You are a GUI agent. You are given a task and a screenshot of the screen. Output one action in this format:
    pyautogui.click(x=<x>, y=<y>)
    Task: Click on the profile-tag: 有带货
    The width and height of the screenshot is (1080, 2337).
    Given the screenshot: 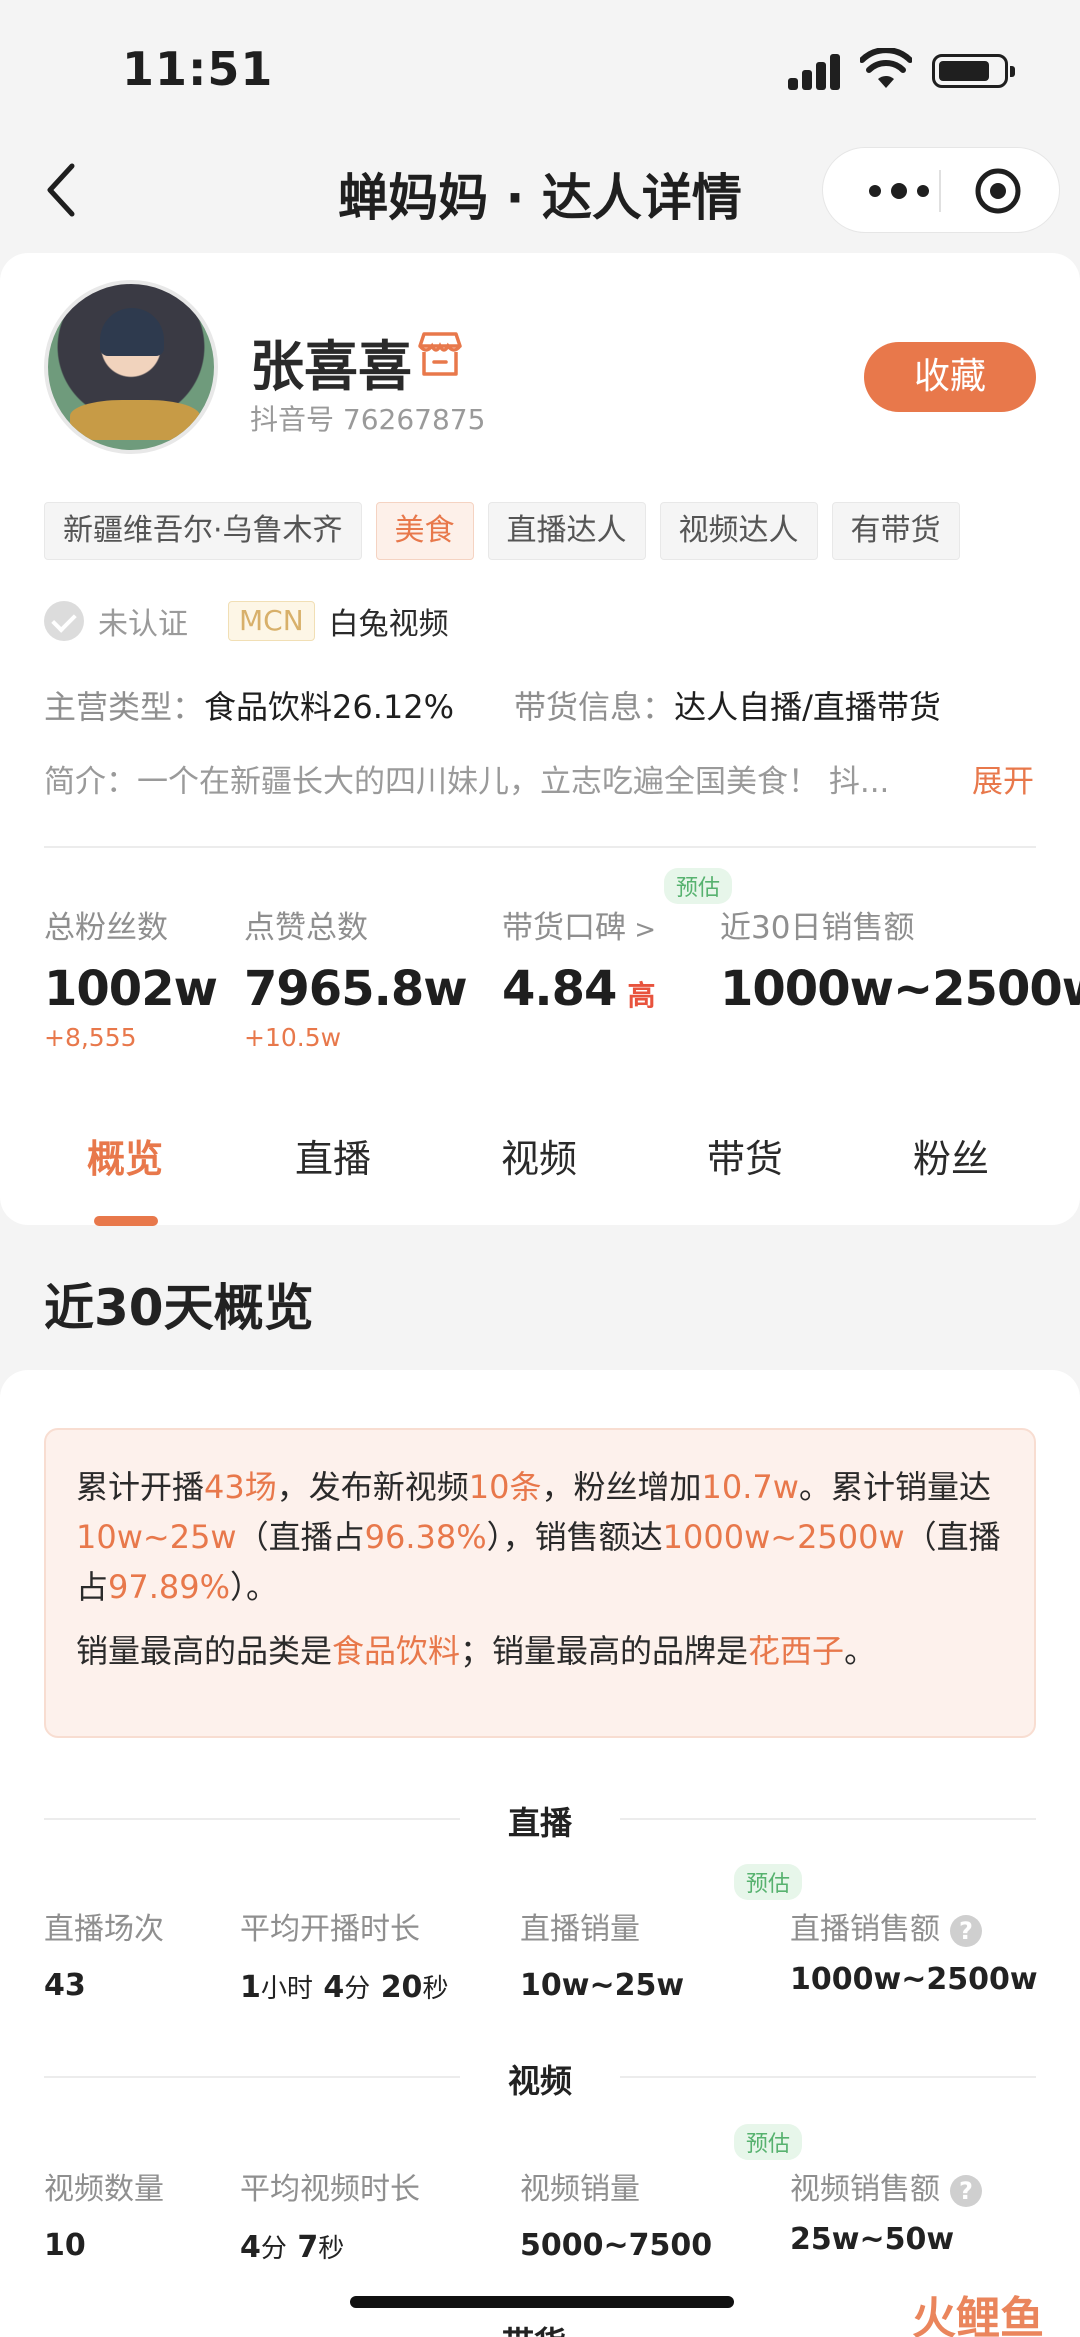 What is the action you would take?
    pyautogui.click(x=895, y=531)
    